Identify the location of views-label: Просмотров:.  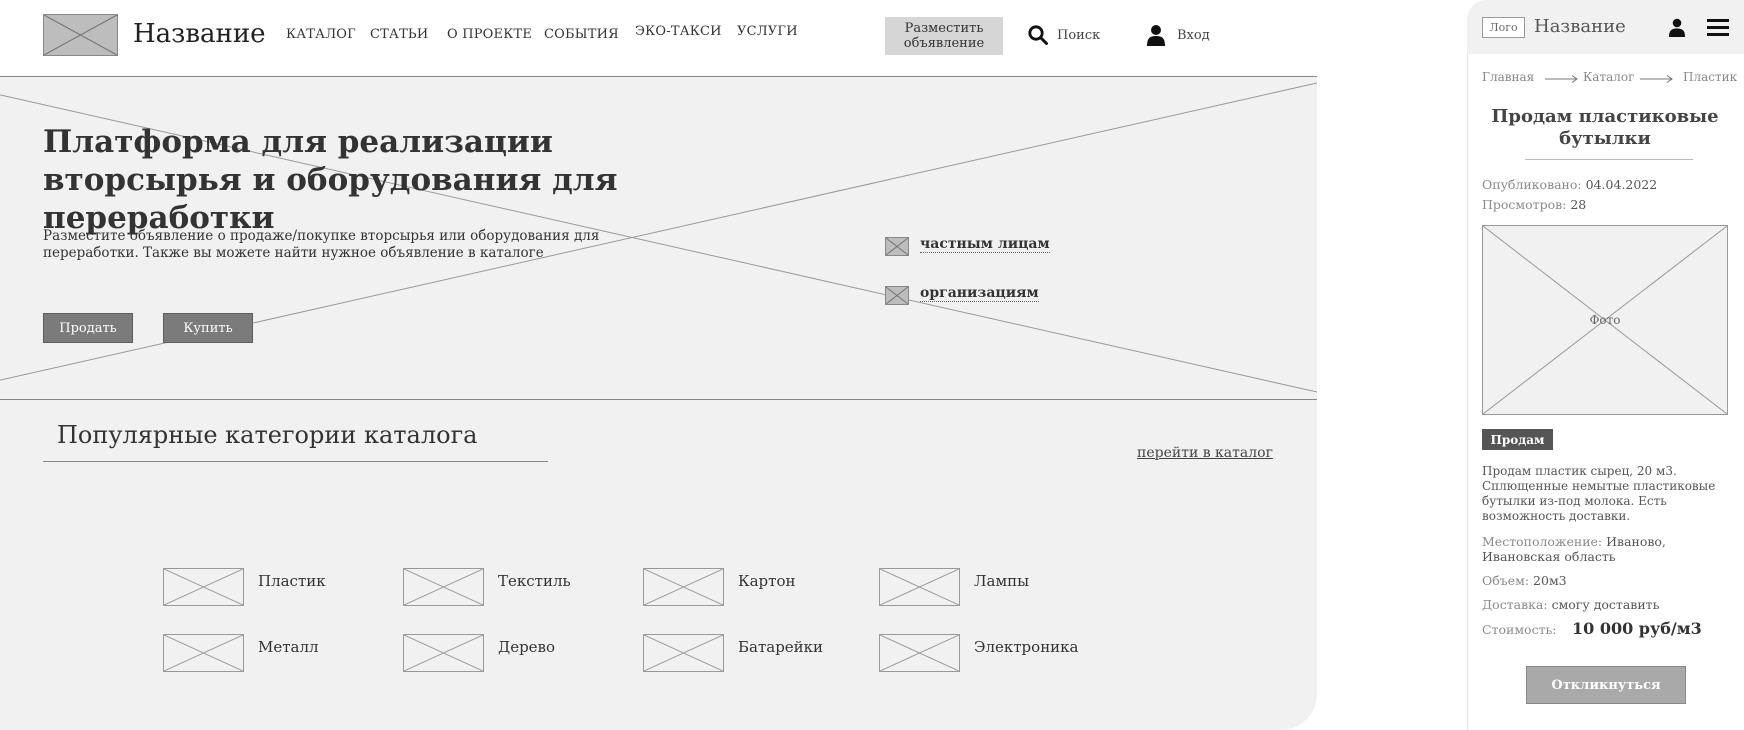
(1524, 204).